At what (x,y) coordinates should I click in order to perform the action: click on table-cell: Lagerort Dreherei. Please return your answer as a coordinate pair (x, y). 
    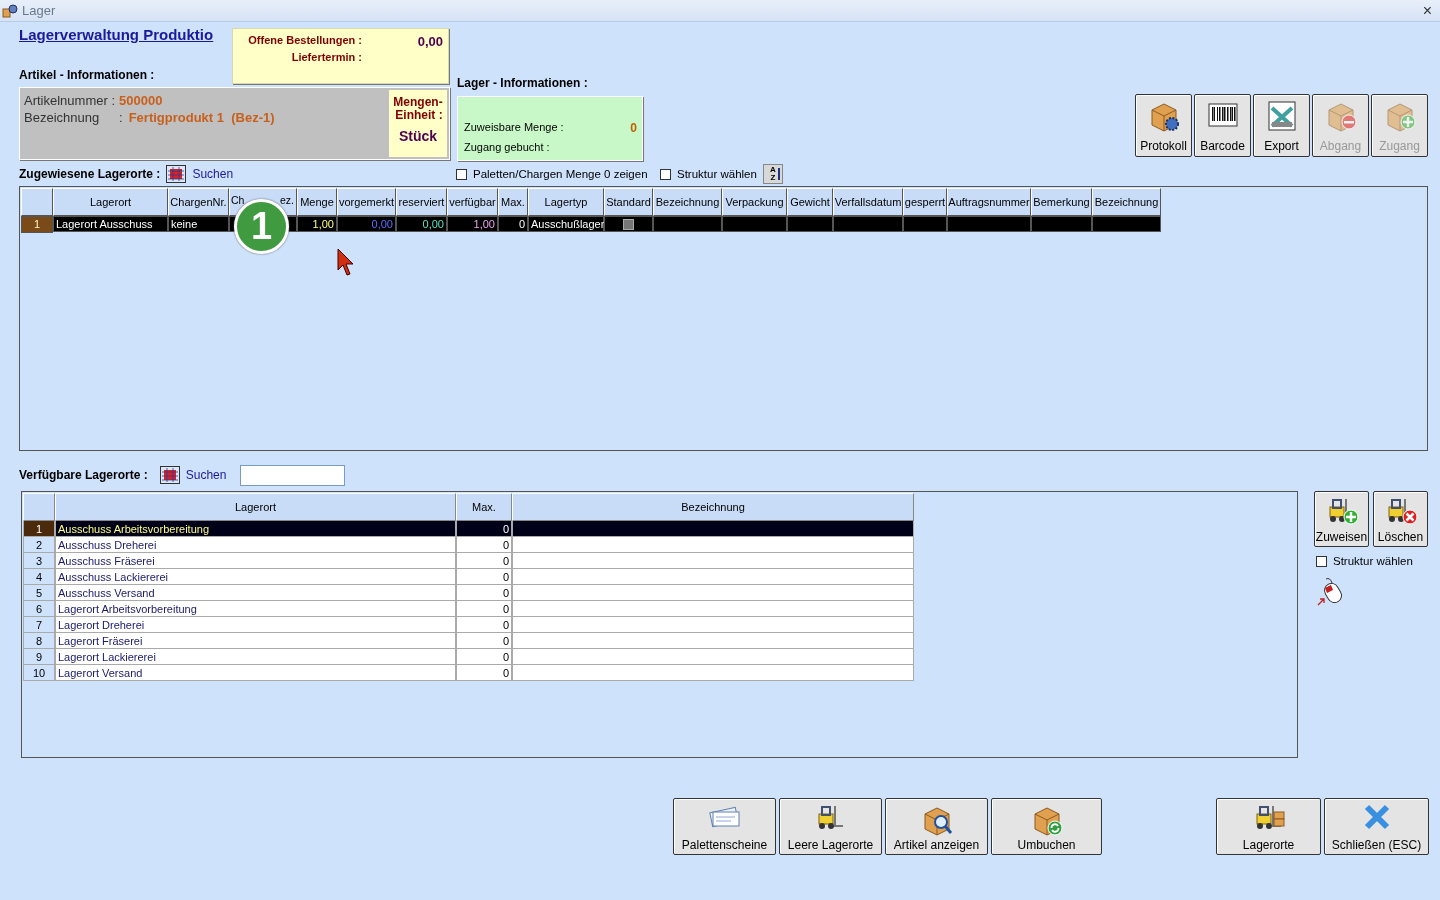
    Looking at the image, I should click on (255, 625).